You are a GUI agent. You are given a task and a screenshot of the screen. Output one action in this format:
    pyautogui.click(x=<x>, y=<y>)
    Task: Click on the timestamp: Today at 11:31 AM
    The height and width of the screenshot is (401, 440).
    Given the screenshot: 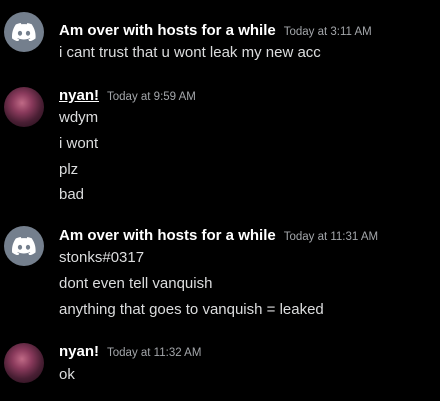 What is the action you would take?
    pyautogui.click(x=331, y=237)
    